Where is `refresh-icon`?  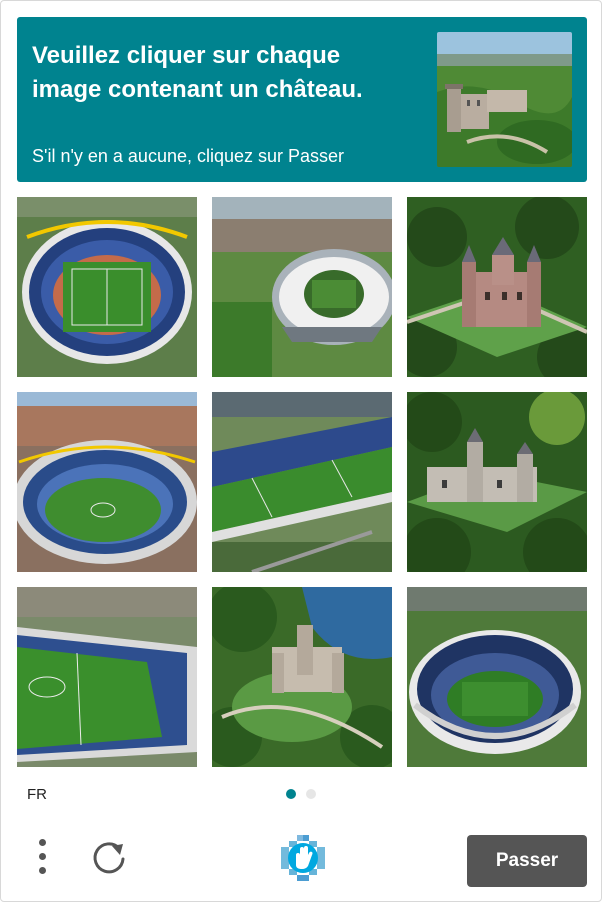 refresh-icon is located at coordinates (110, 858).